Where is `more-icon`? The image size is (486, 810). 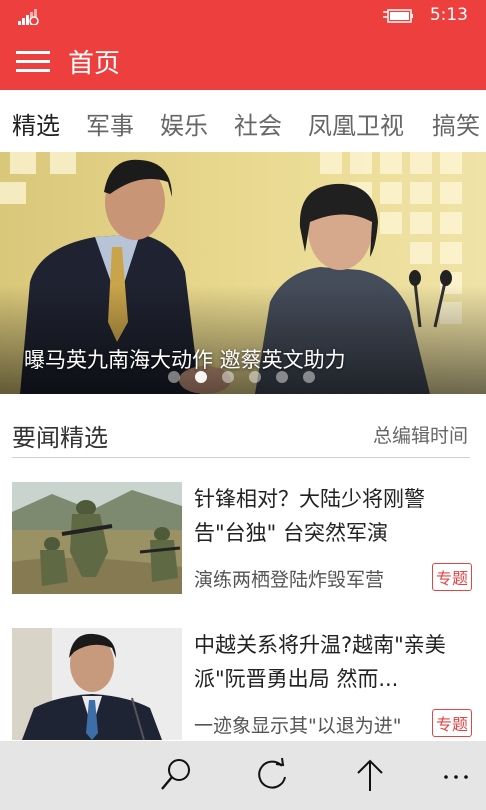
more-icon is located at coordinates (456, 775).